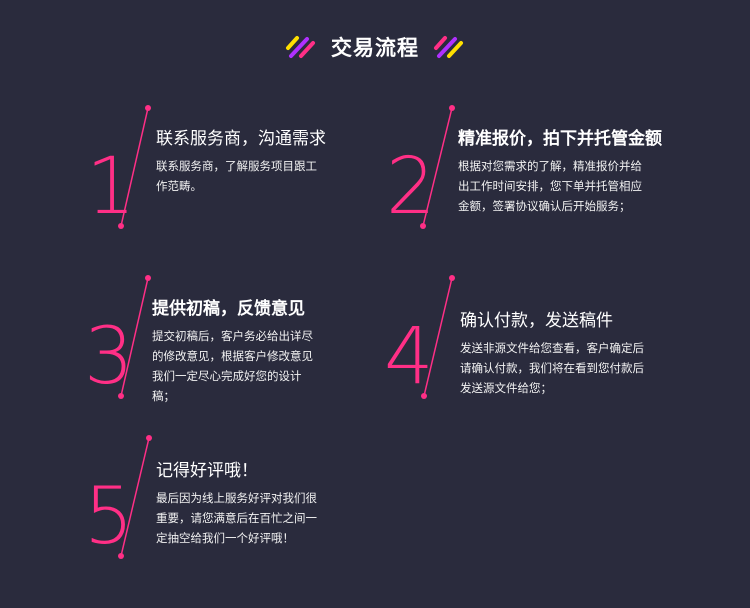 The height and width of the screenshot is (608, 750). What do you see at coordinates (411, 187) in the screenshot?
I see `step-number: 2` at bounding box center [411, 187].